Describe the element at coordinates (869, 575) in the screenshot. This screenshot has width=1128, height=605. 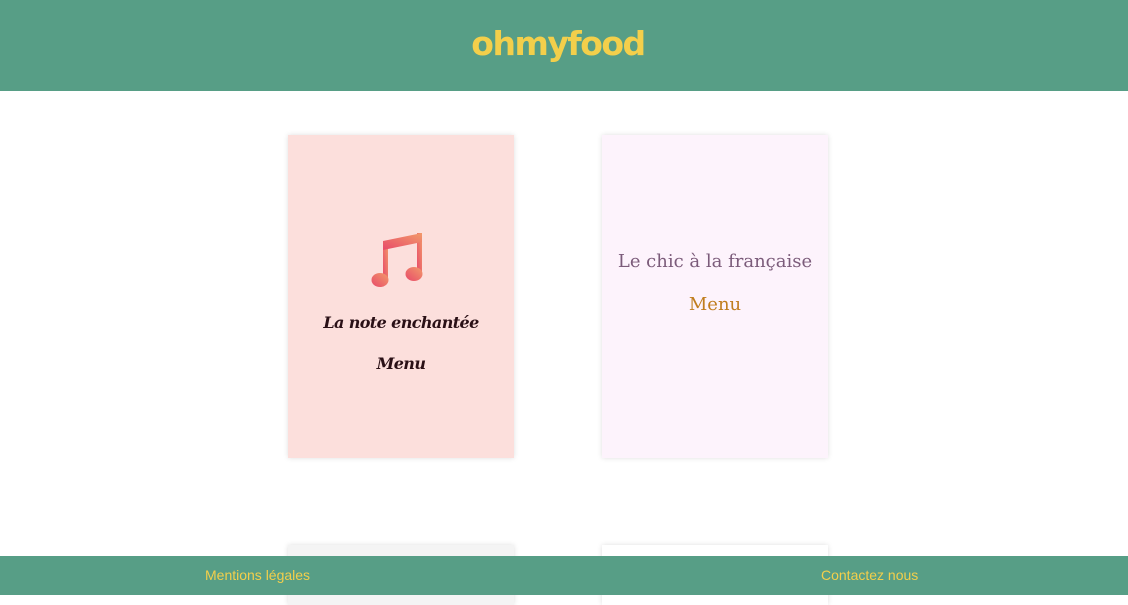
I see `contact-link: Contactez nous` at that location.